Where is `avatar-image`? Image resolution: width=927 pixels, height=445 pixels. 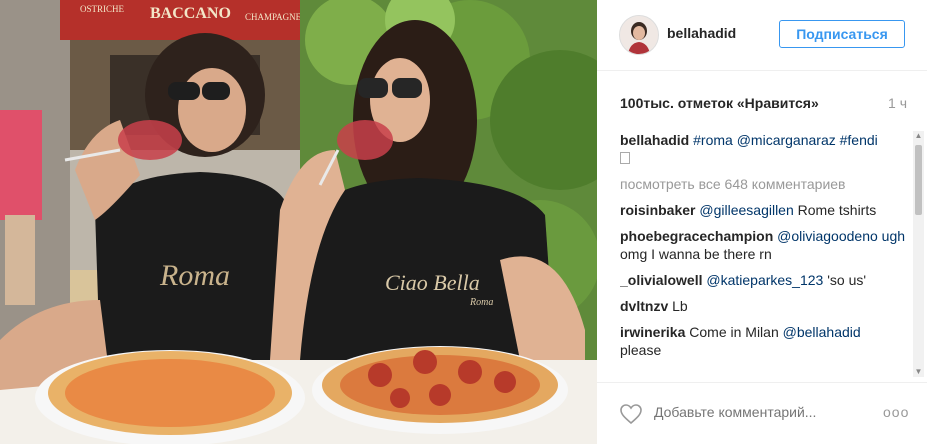
avatar-image is located at coordinates (639, 35).